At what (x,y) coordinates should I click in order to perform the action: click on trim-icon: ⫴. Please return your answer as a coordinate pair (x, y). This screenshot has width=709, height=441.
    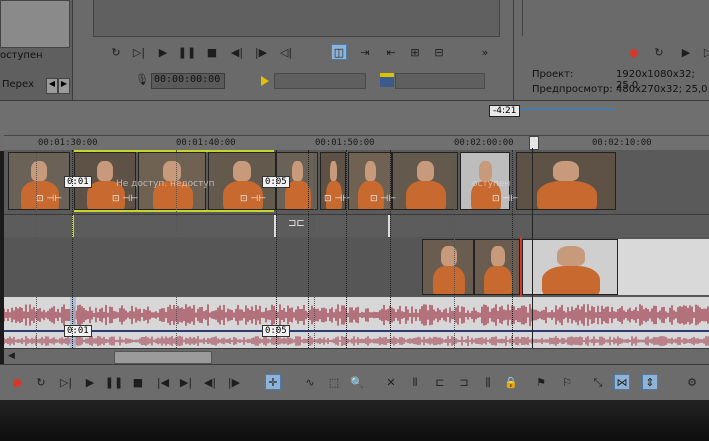
    Looking at the image, I should click on (415, 382).